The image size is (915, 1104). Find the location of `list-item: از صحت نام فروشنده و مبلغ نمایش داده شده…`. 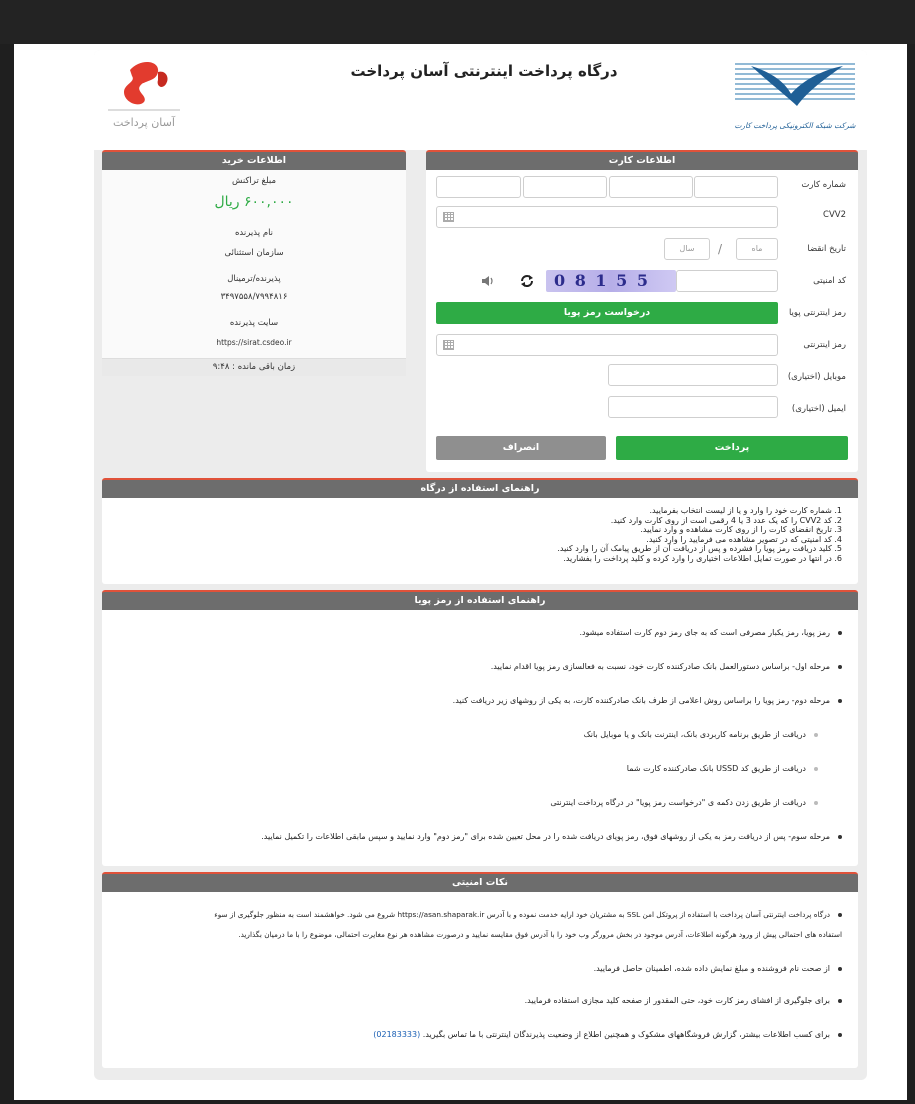

list-item: از صحت نام فروشنده و مبلغ نمایش داده شده… is located at coordinates (482, 968).